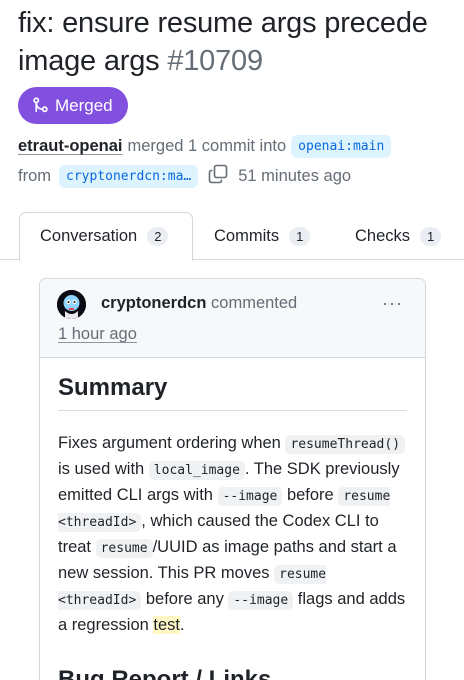 The width and height of the screenshot is (464, 680). Describe the element at coordinates (247, 235) in the screenshot. I see `tab-label: Commits` at that location.